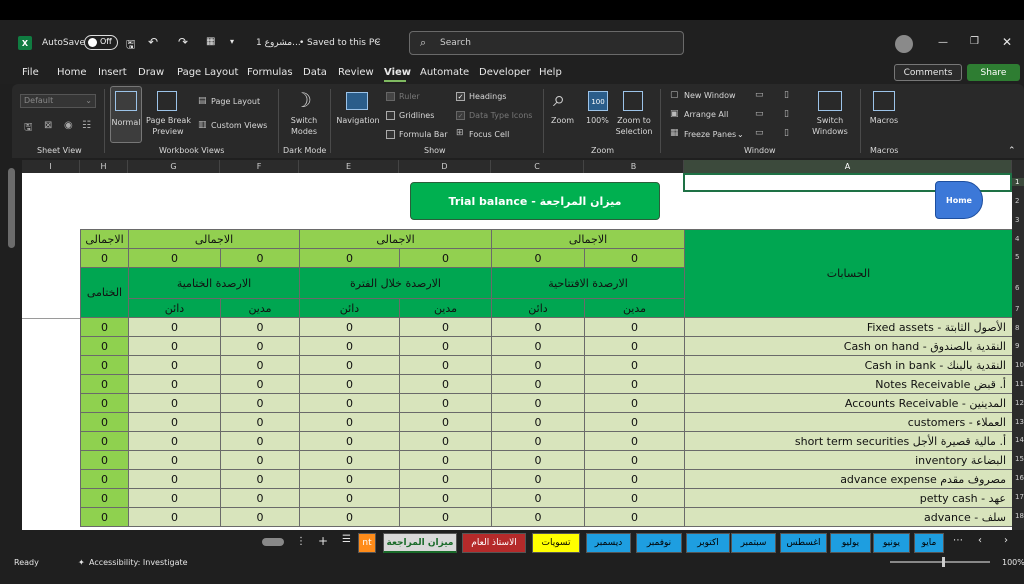  Describe the element at coordinates (848, 327) in the screenshot. I see `account-name-cell: الأصول الثابتة - Fixed assets` at that location.